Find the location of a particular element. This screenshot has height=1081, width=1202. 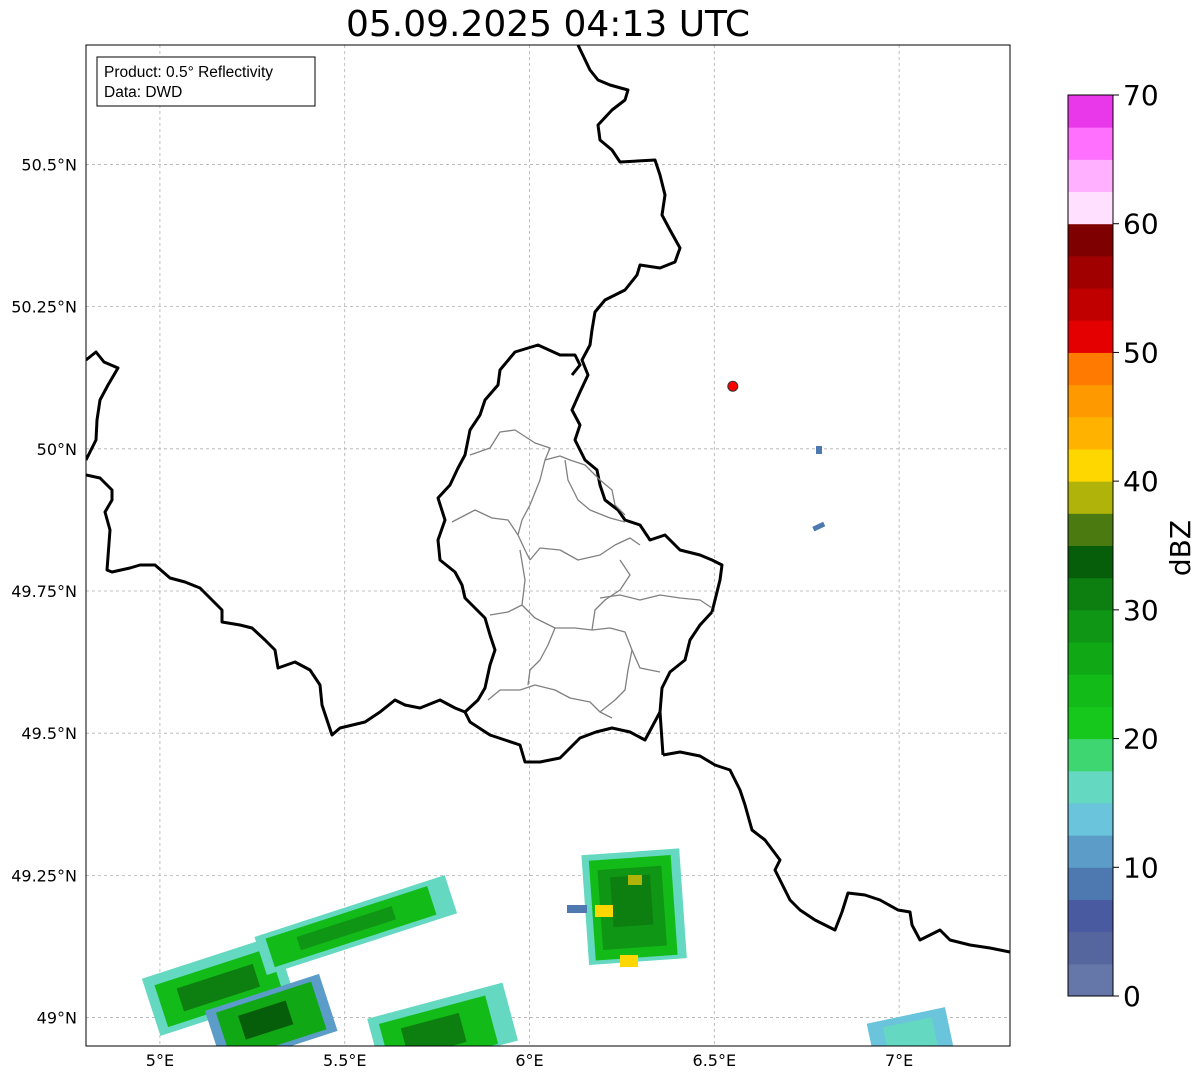

colorbar: 0 10 20 30 40 50 60 70 dBZ is located at coordinates (1132, 546).